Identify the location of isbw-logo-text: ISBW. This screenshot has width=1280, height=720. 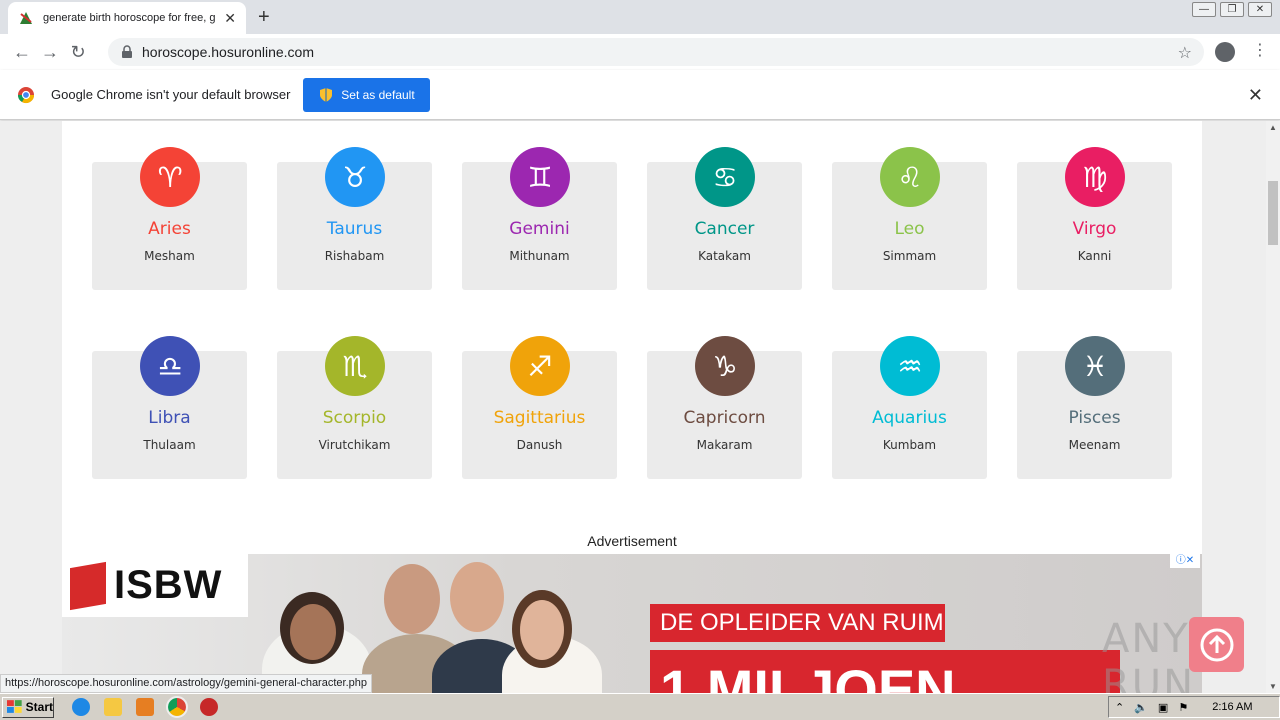
(168, 585).